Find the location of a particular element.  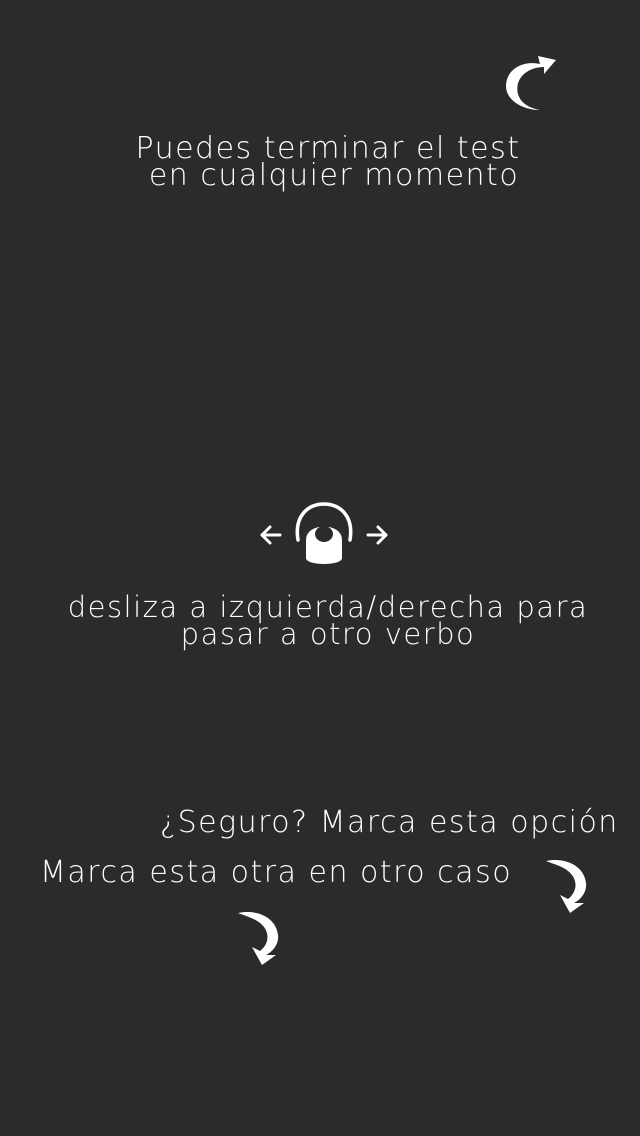

sure-option-tip: ¿Seguro? Marca esta opción is located at coordinates (389, 822).